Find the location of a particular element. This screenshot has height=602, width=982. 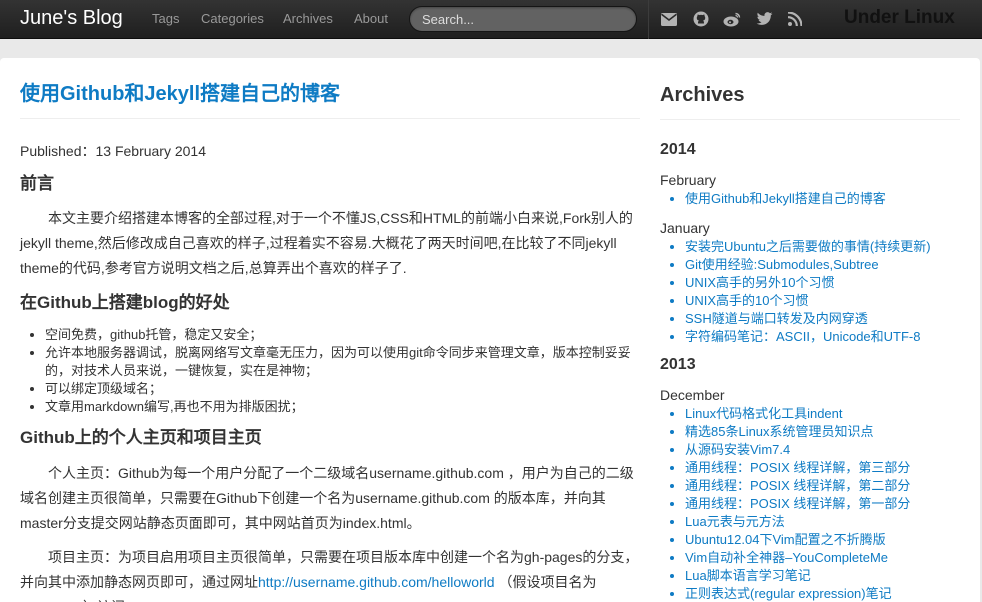

archive-post: Git使用经验:Submodules,Subtree is located at coordinates (825, 265).